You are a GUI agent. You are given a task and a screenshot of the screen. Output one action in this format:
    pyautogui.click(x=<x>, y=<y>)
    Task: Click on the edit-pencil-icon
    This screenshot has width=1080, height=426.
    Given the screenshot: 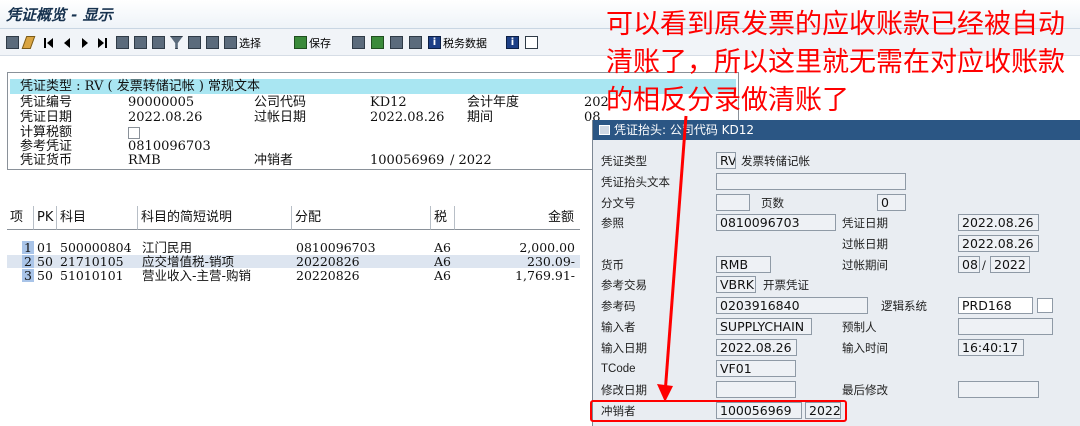 What is the action you would take?
    pyautogui.click(x=28, y=42)
    